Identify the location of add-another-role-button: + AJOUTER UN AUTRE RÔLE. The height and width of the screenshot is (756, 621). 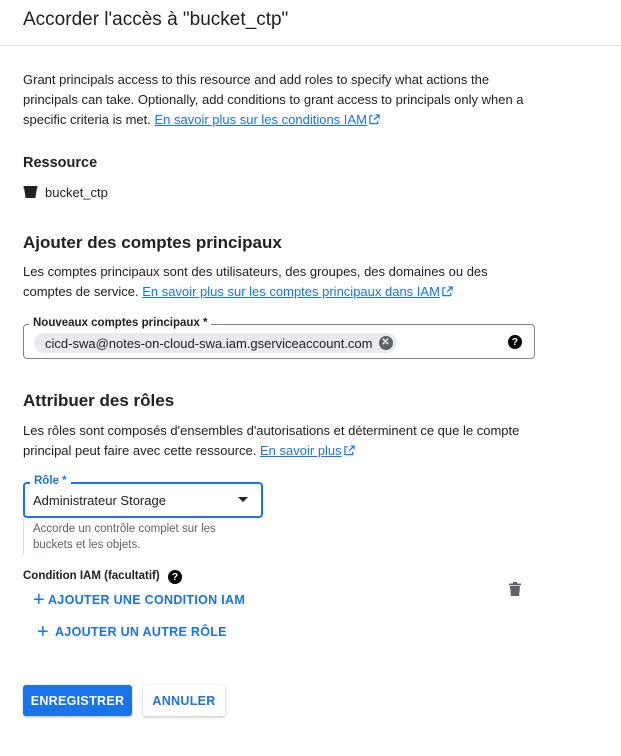
(132, 632).